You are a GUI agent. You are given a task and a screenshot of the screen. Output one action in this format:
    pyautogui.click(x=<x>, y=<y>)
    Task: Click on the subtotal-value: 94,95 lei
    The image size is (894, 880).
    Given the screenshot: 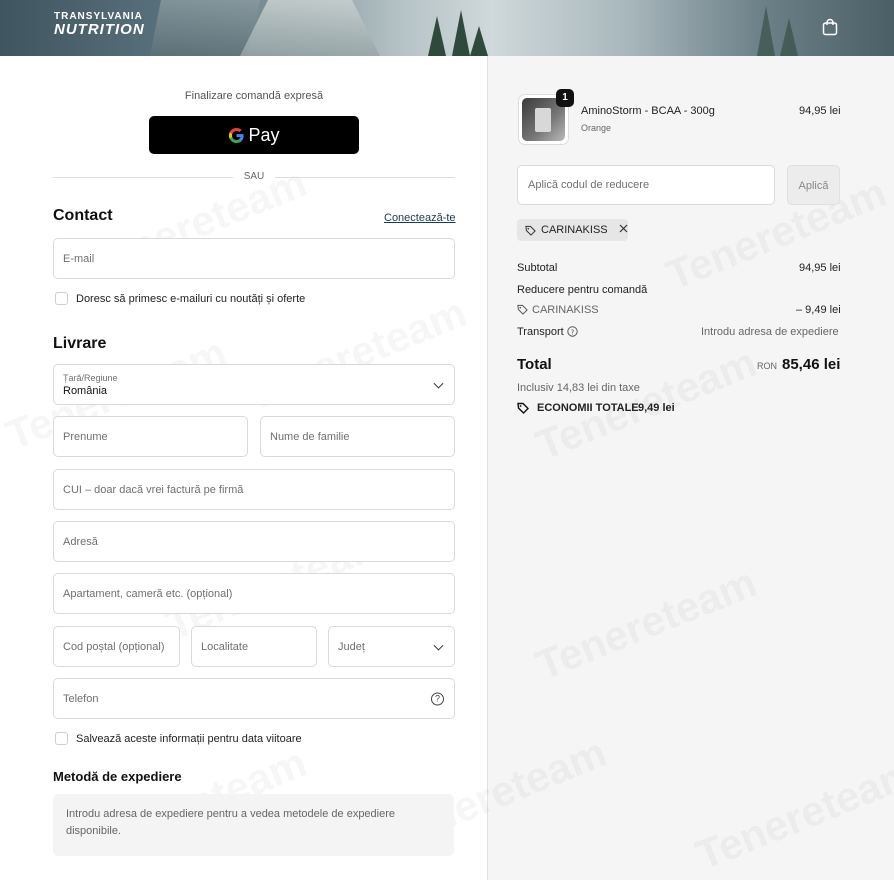 What is the action you would take?
    pyautogui.click(x=820, y=268)
    